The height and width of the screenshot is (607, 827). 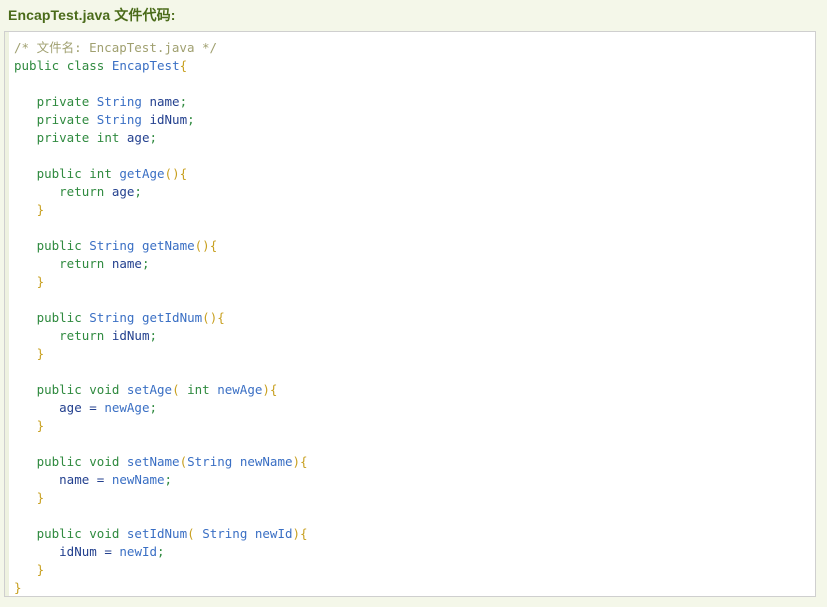 I want to click on method-setage: setAge, so click(x=149, y=389).